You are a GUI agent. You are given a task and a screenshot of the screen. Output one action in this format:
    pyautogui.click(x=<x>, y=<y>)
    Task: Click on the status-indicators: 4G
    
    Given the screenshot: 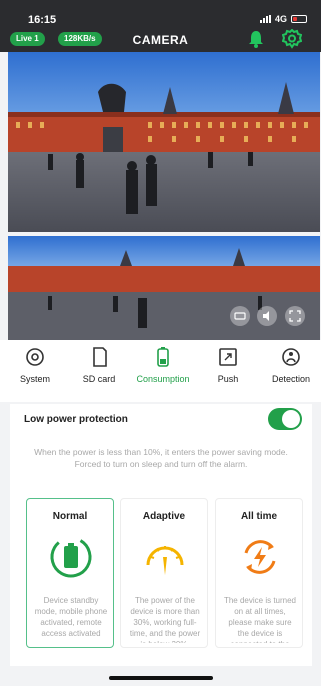 What is the action you would take?
    pyautogui.click(x=283, y=19)
    